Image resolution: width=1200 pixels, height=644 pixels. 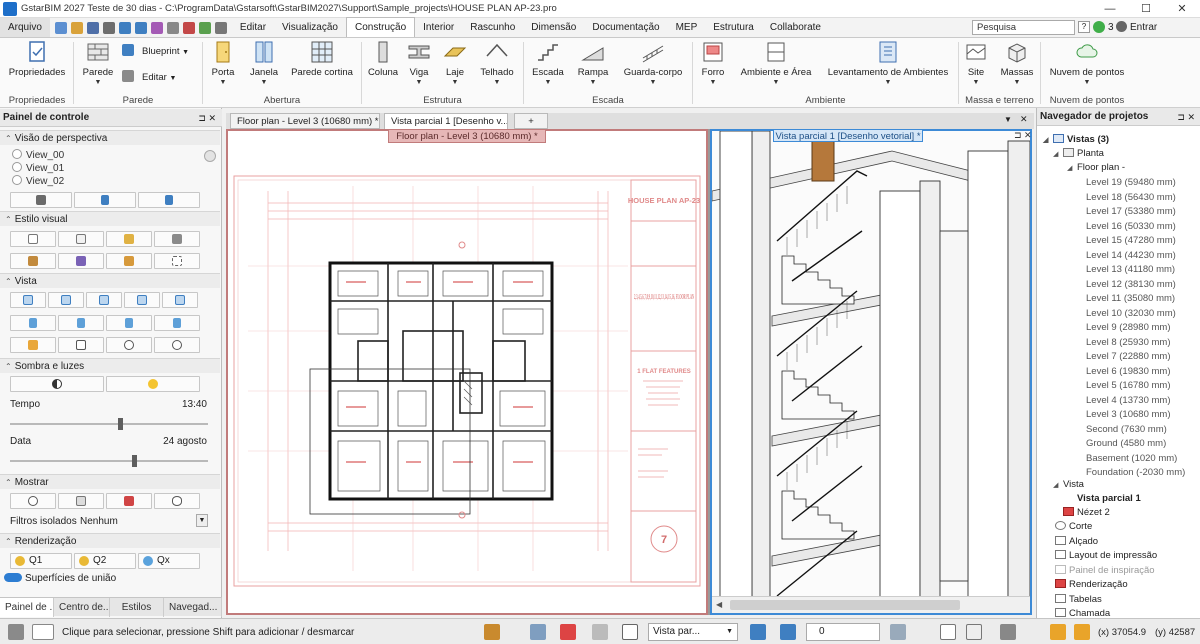 I want to click on forro-button: Forro ▼, so click(x=713, y=63).